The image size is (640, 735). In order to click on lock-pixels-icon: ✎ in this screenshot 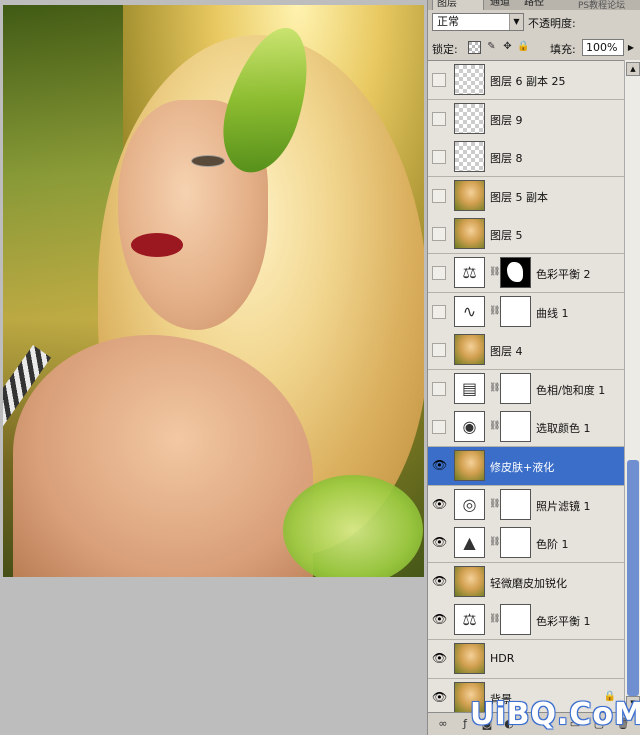, I will do `click(491, 47)`.